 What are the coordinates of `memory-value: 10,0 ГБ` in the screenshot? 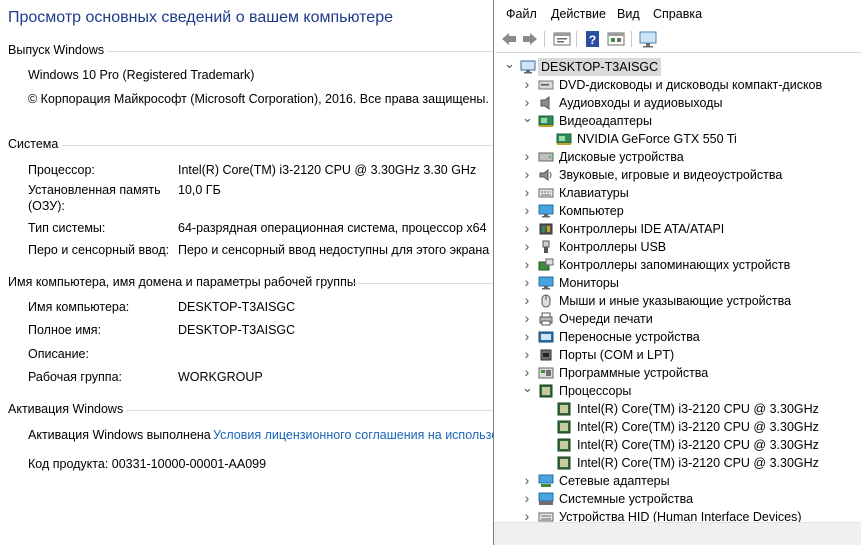 It's located at (199, 190).